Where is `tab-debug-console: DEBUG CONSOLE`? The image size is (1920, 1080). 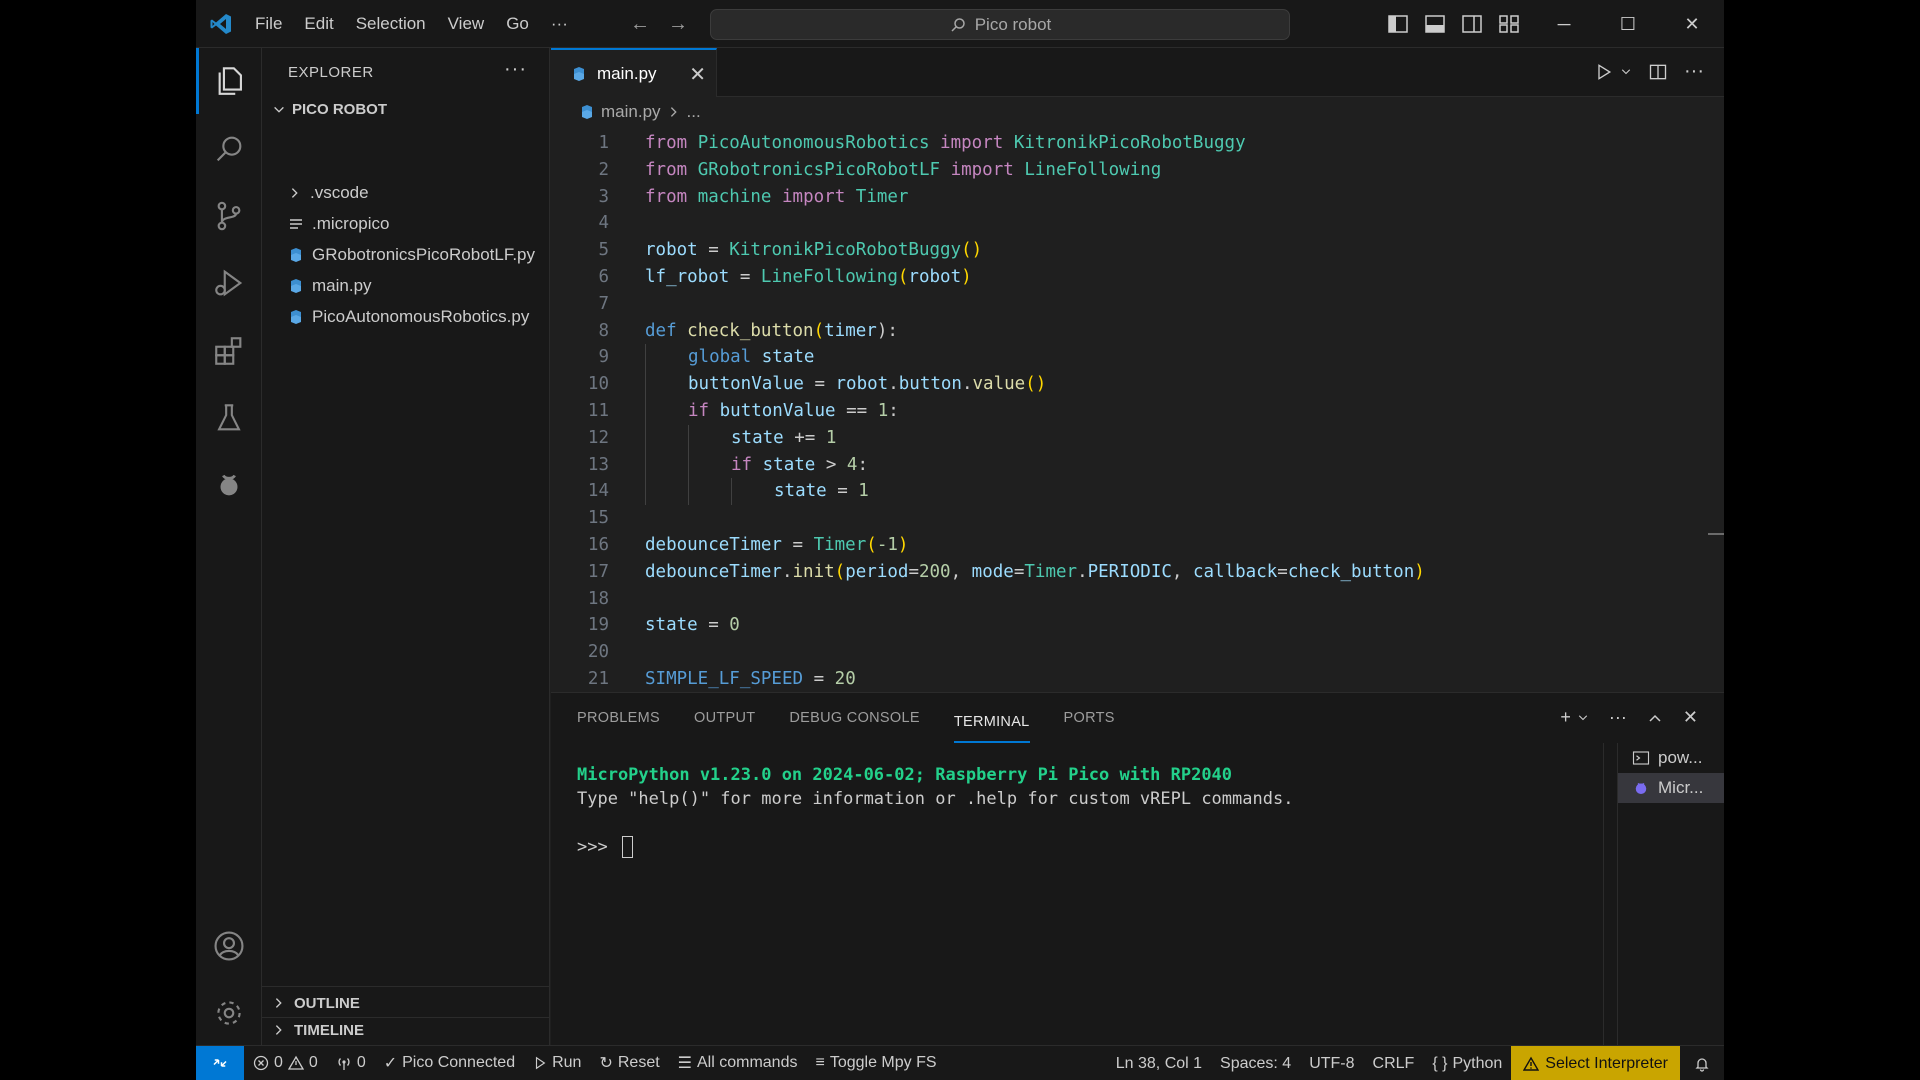
tab-debug-console: DEBUG CONSOLE is located at coordinates (854, 718).